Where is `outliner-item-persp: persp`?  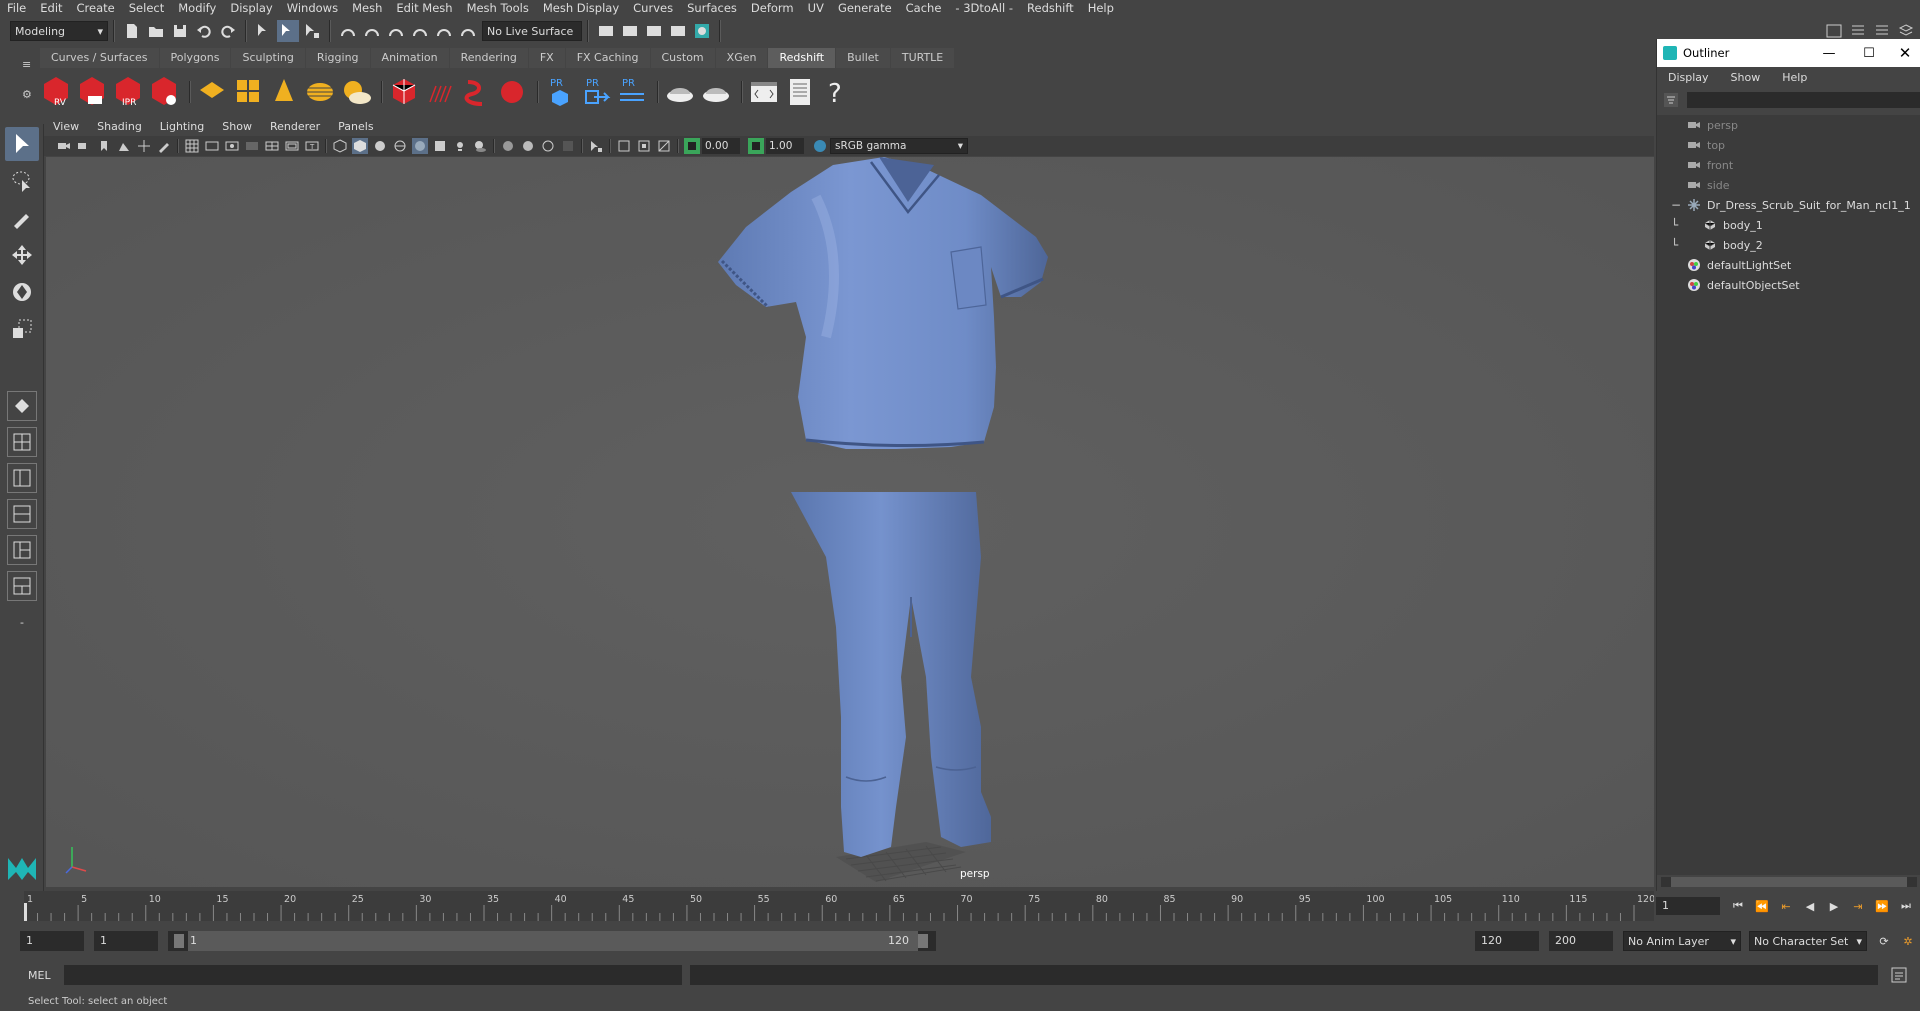 outliner-item-persp: persp is located at coordinates (1788, 125).